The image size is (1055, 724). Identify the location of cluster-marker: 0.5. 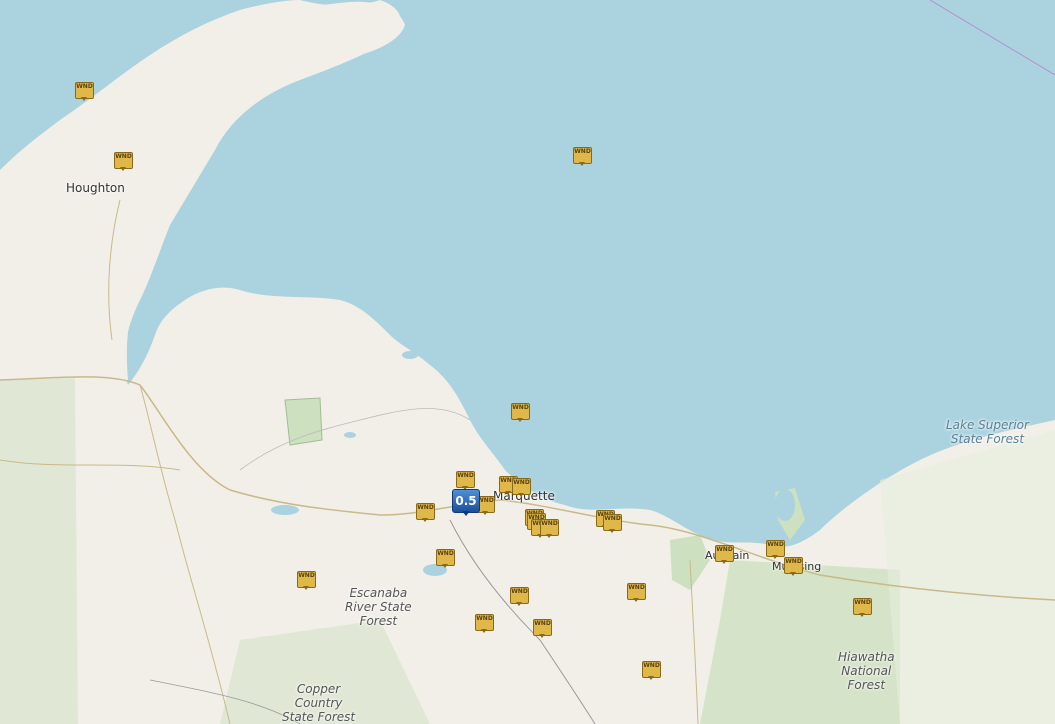
(466, 502).